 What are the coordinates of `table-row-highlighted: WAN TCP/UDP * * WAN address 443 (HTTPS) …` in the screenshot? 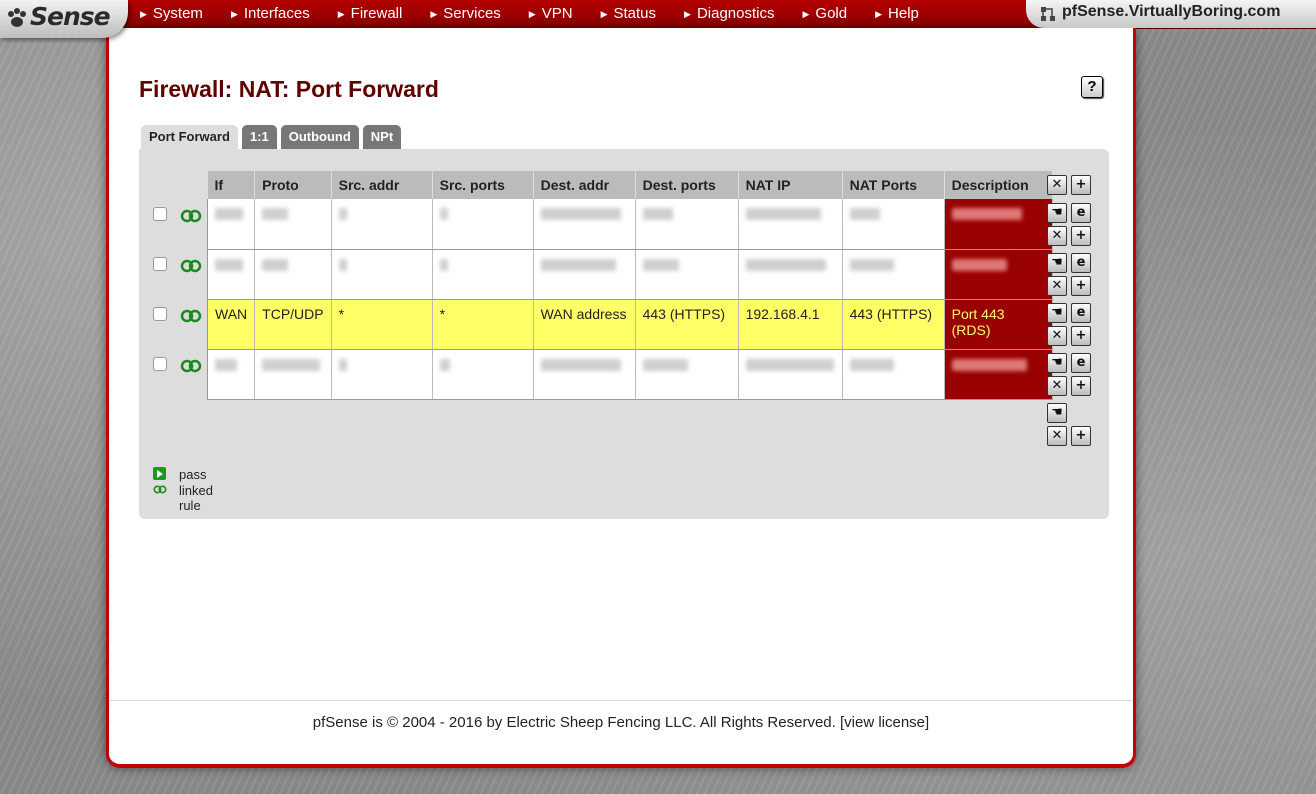 It's located at (629, 324).